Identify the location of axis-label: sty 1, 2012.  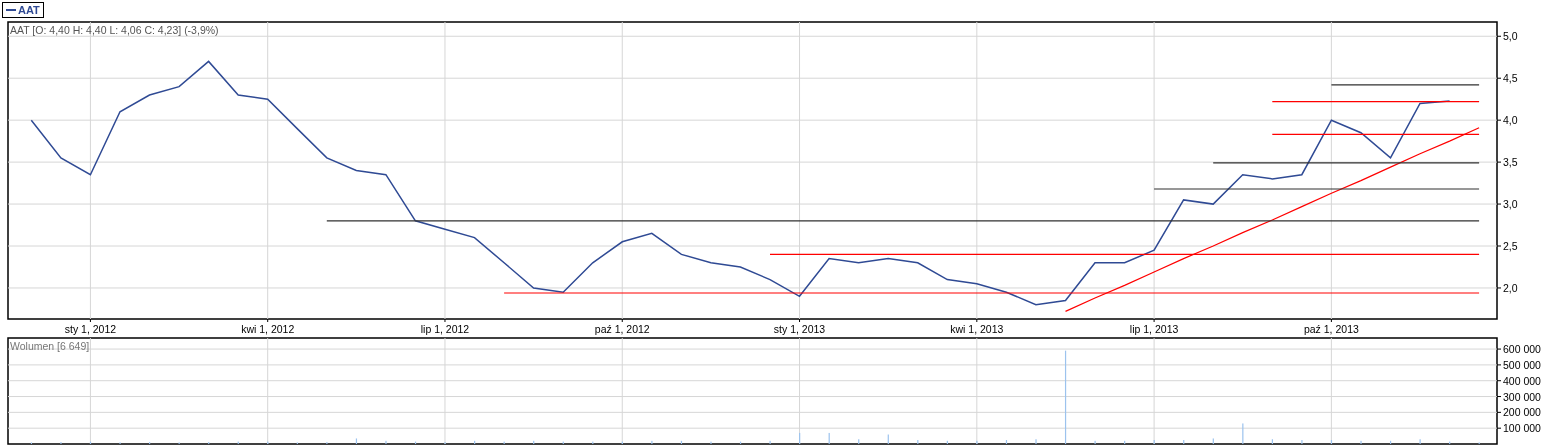
(90, 329).